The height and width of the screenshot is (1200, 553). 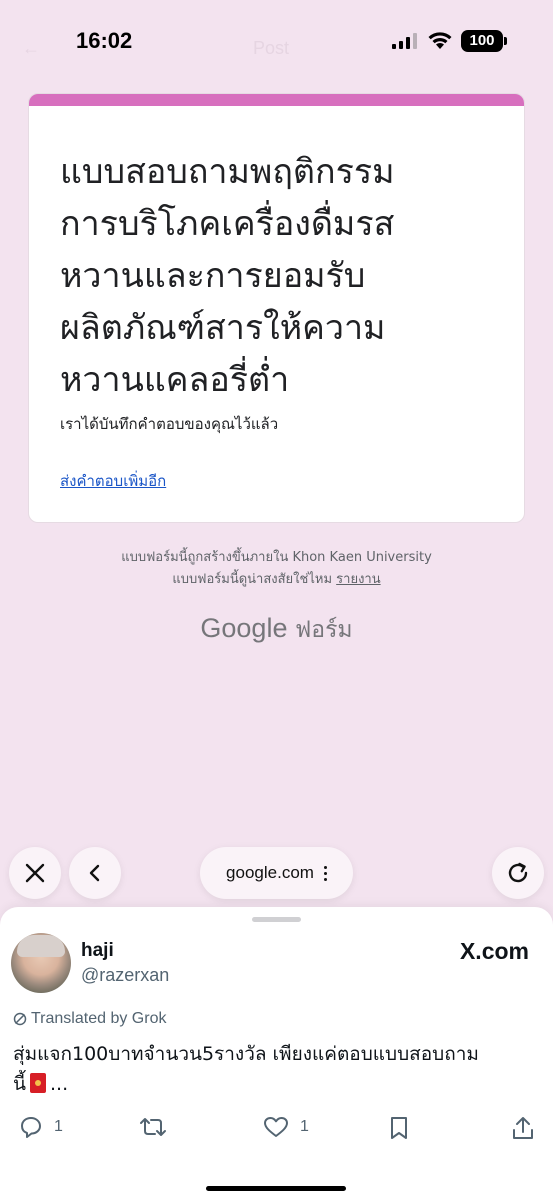 I want to click on translated-text: Translated by Grok, so click(x=99, y=1018).